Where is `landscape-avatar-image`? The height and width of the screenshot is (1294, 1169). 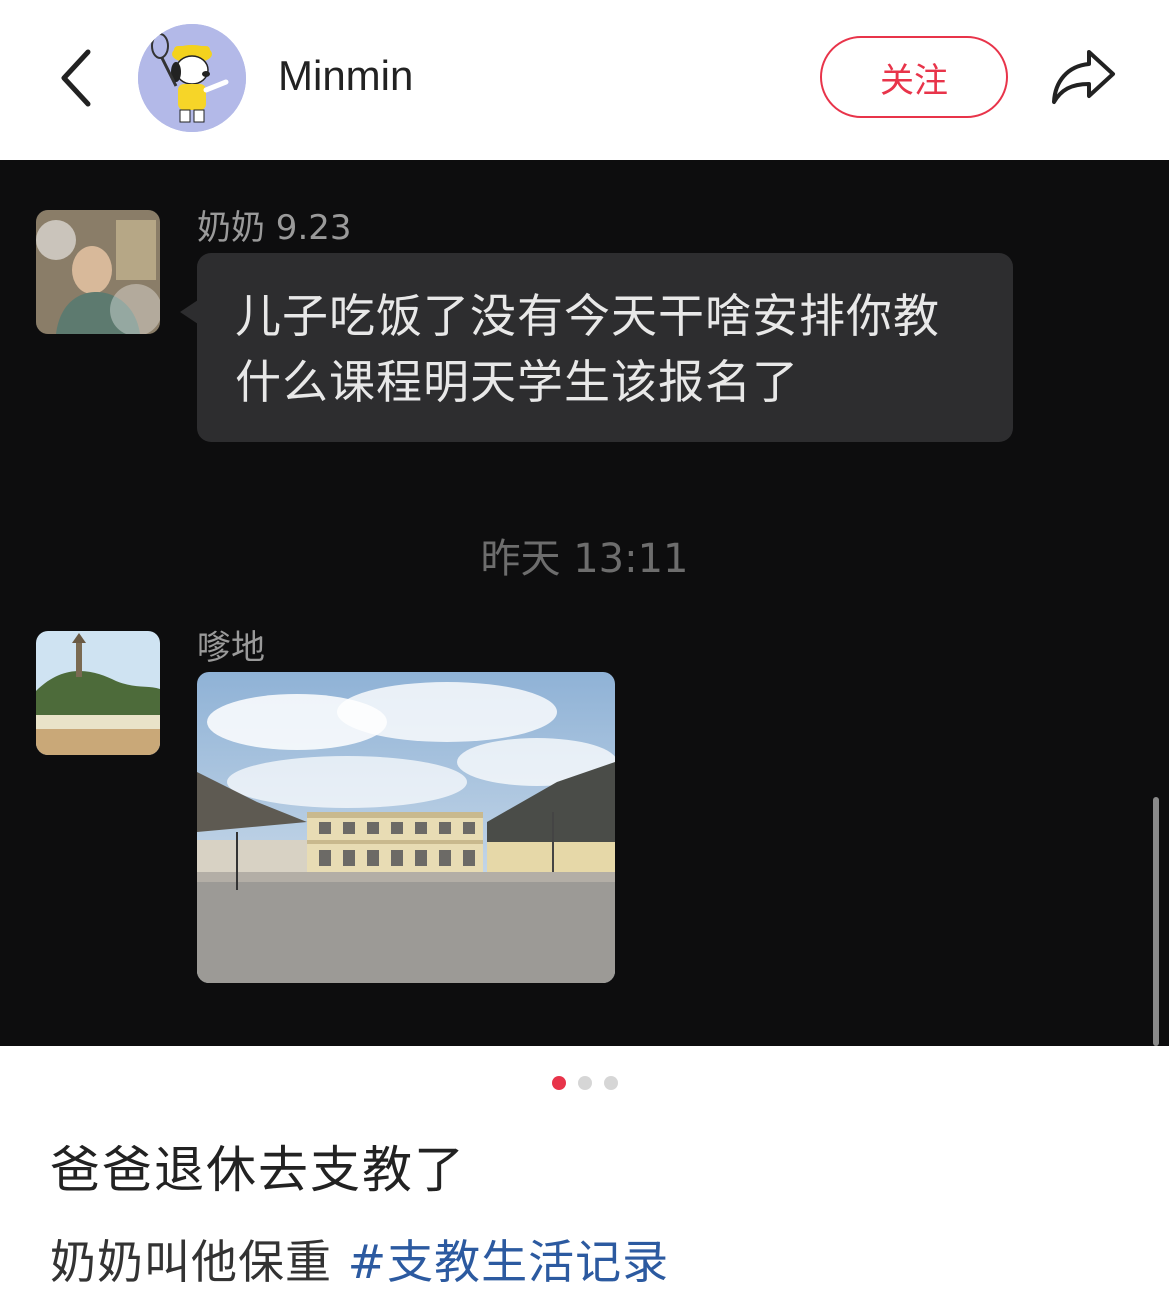 landscape-avatar-image is located at coordinates (98, 693).